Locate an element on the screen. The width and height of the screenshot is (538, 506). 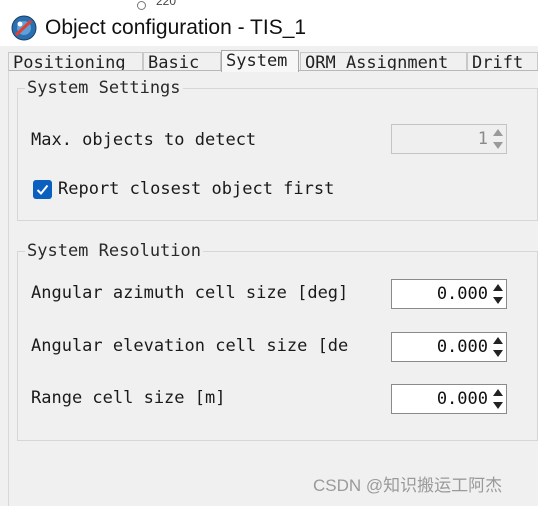
elevation-cell-size-label: Angular elevation cell size [de is located at coordinates (190, 346).